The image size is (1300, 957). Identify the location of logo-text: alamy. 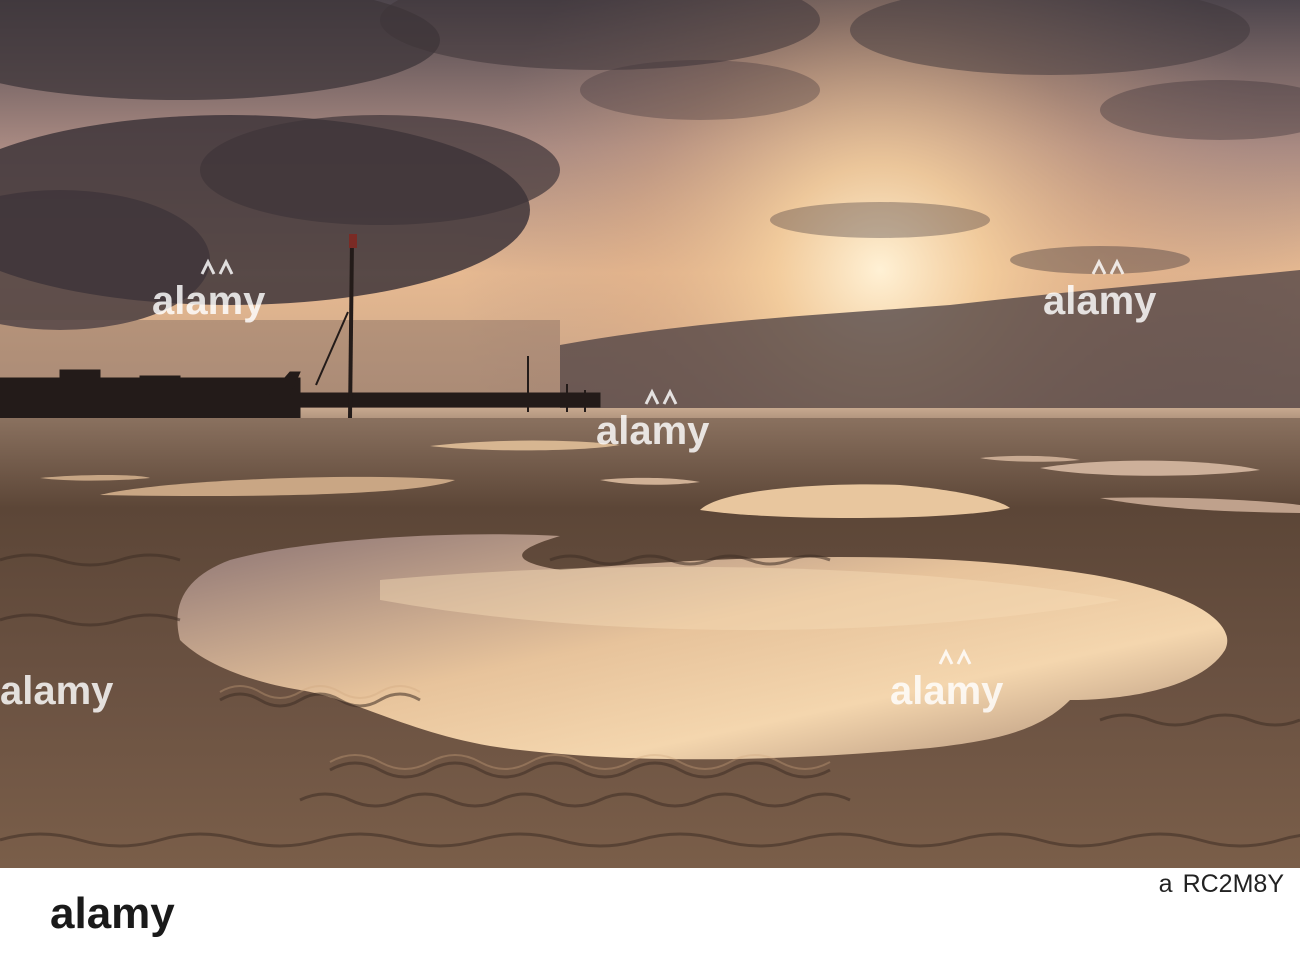
(112, 913).